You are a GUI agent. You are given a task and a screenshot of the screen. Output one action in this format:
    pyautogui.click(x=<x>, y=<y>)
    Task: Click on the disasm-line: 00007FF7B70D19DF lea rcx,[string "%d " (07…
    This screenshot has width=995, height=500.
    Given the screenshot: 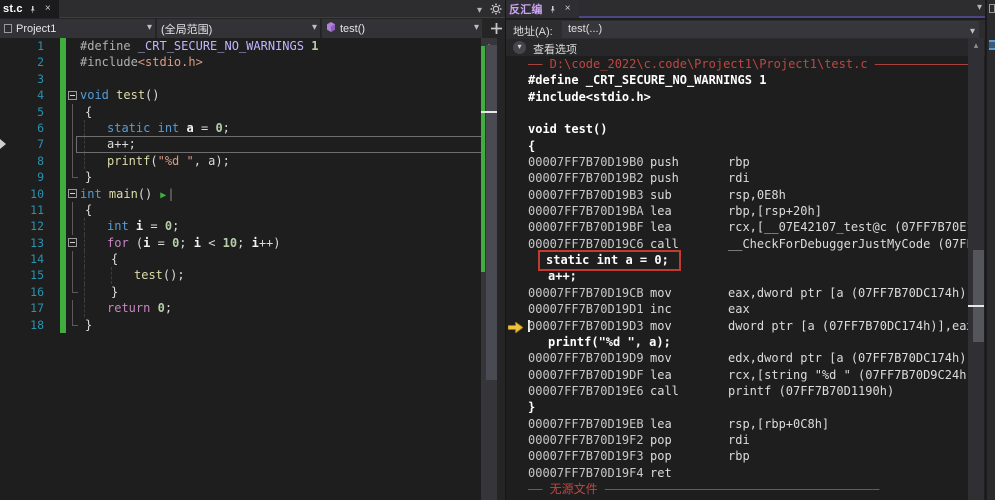 What is the action you would take?
    pyautogui.click(x=737, y=375)
    